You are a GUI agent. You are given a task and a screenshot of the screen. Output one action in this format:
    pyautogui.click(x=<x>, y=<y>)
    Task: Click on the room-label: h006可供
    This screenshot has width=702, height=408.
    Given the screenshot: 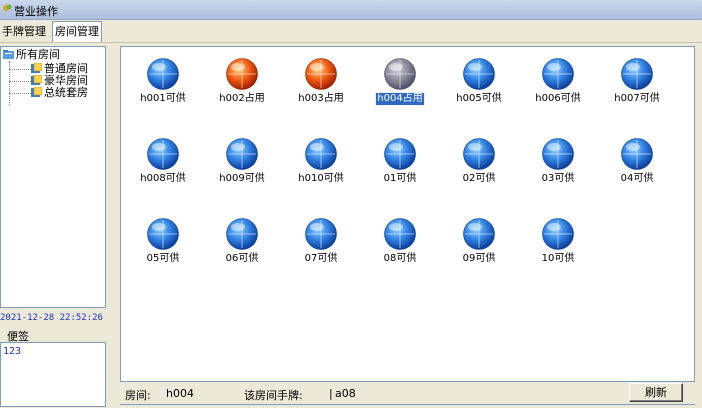 What is the action you would take?
    pyautogui.click(x=558, y=98)
    